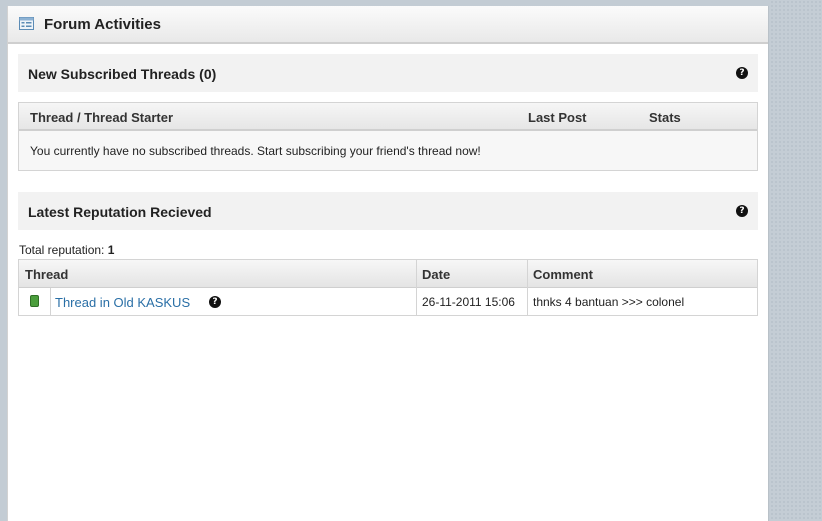  I want to click on reputation-date: 26-11-2011 15:06, so click(468, 302).